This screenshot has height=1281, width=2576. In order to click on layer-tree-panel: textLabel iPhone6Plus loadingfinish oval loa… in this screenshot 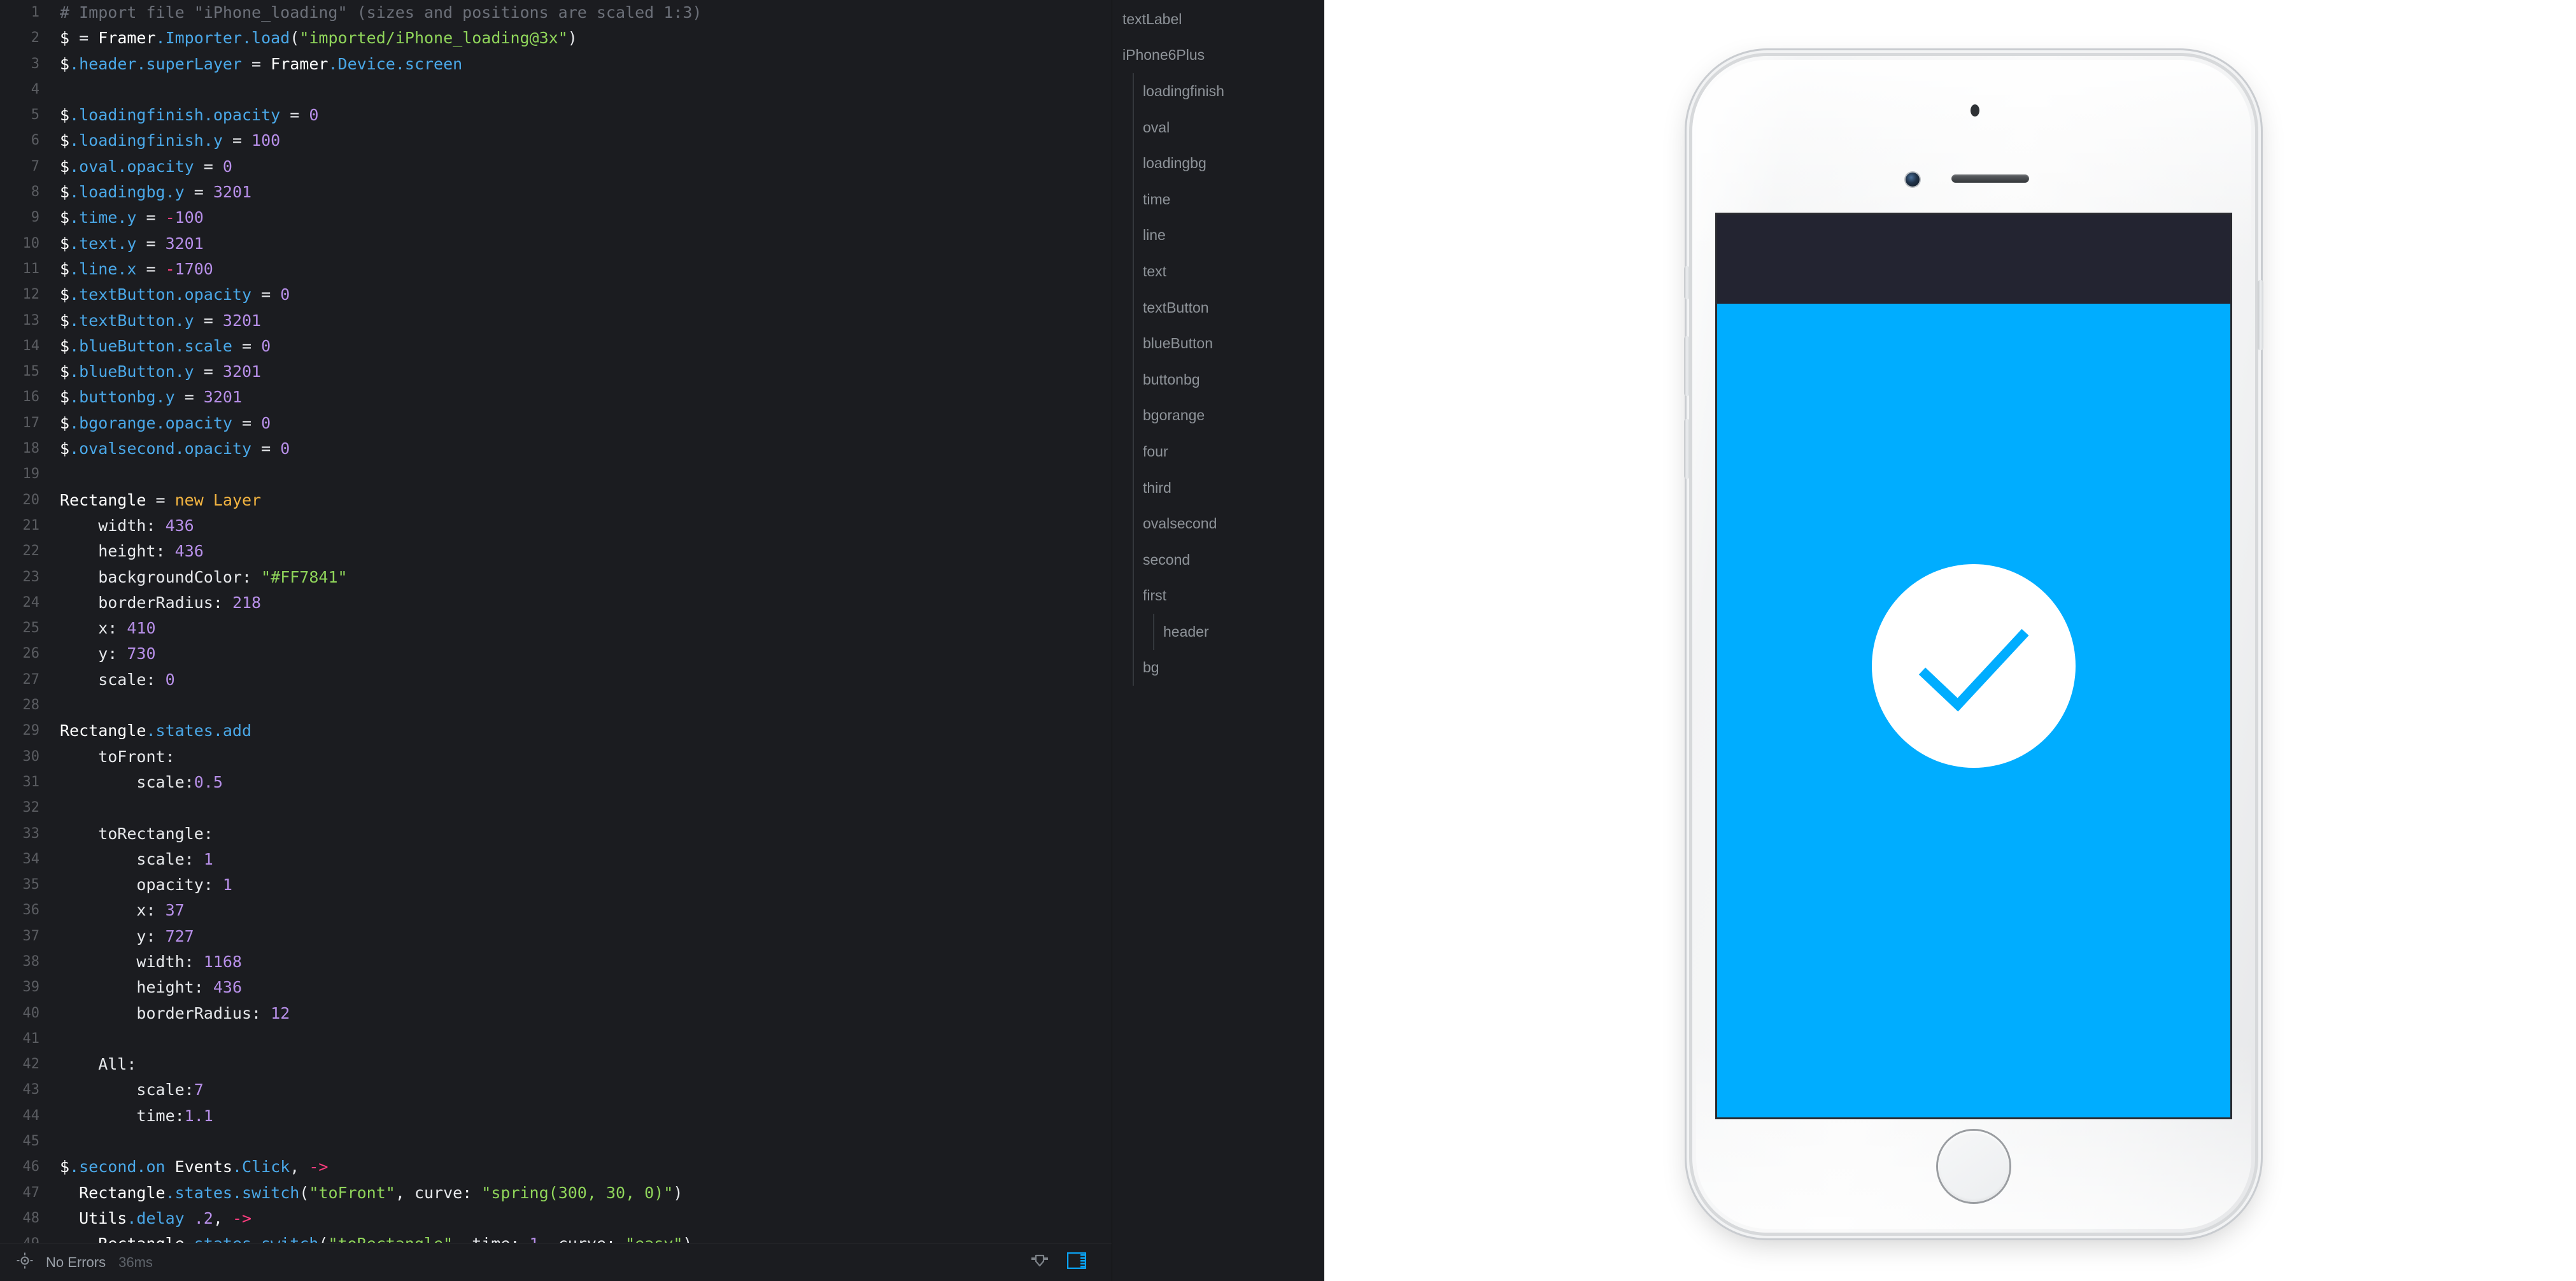, I will do `click(1218, 640)`.